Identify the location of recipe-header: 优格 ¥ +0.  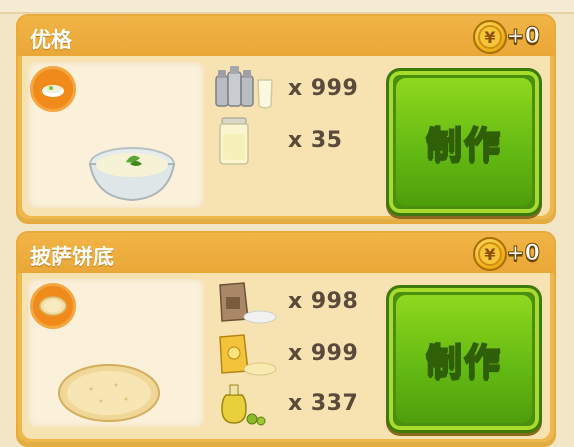
(286, 36).